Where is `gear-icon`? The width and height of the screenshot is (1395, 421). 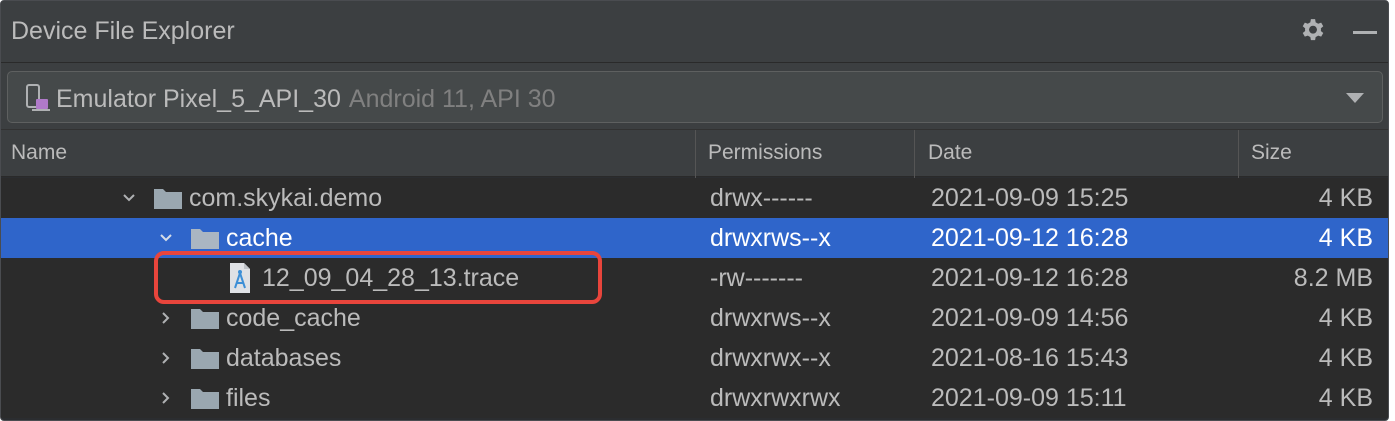 gear-icon is located at coordinates (1313, 32).